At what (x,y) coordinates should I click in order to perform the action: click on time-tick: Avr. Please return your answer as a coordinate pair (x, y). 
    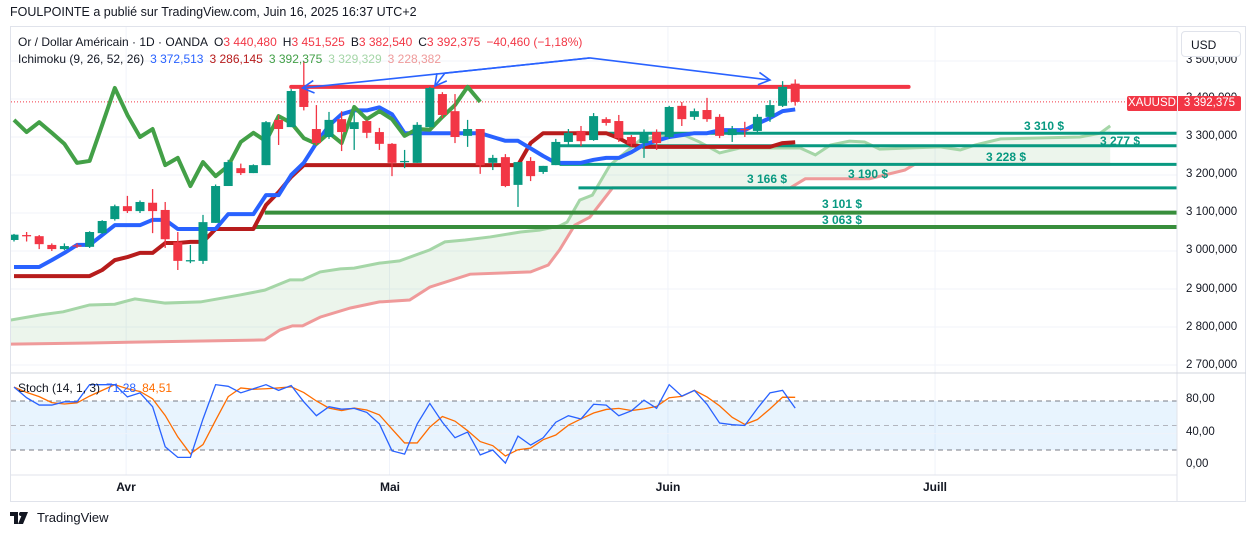
    Looking at the image, I should click on (126, 487).